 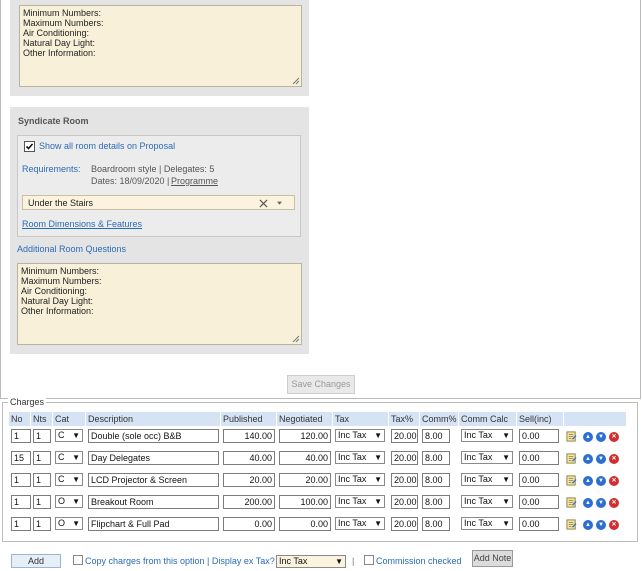 I want to click on row-description-input: Double (sole occ) B&B, so click(x=153, y=436).